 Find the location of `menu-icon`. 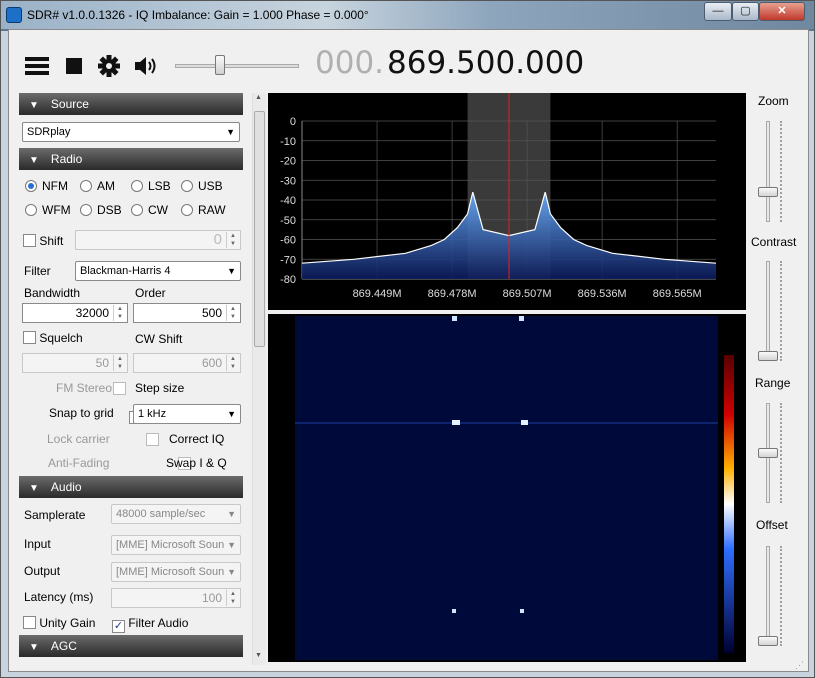

menu-icon is located at coordinates (38, 66).